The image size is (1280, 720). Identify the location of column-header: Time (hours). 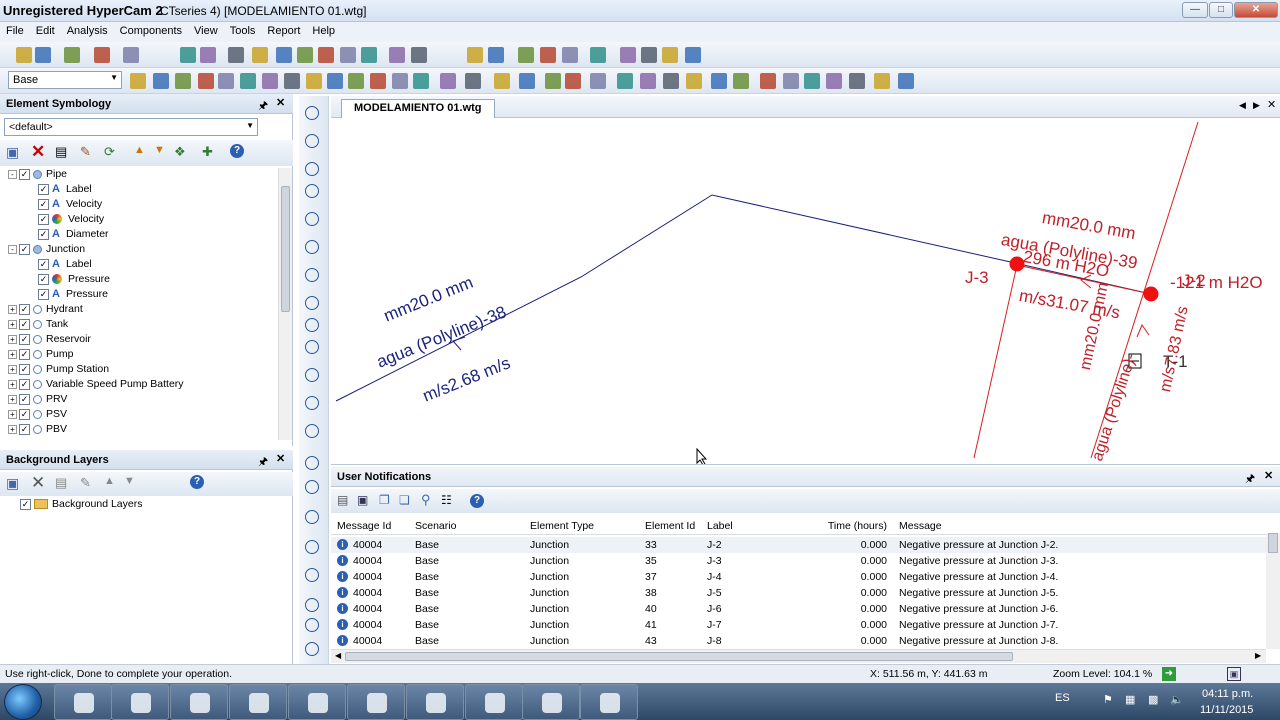
(854, 526).